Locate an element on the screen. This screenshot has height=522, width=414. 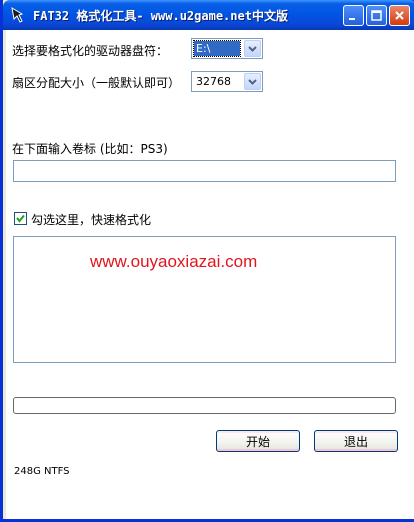
drive-dropdown-button is located at coordinates (252, 48).